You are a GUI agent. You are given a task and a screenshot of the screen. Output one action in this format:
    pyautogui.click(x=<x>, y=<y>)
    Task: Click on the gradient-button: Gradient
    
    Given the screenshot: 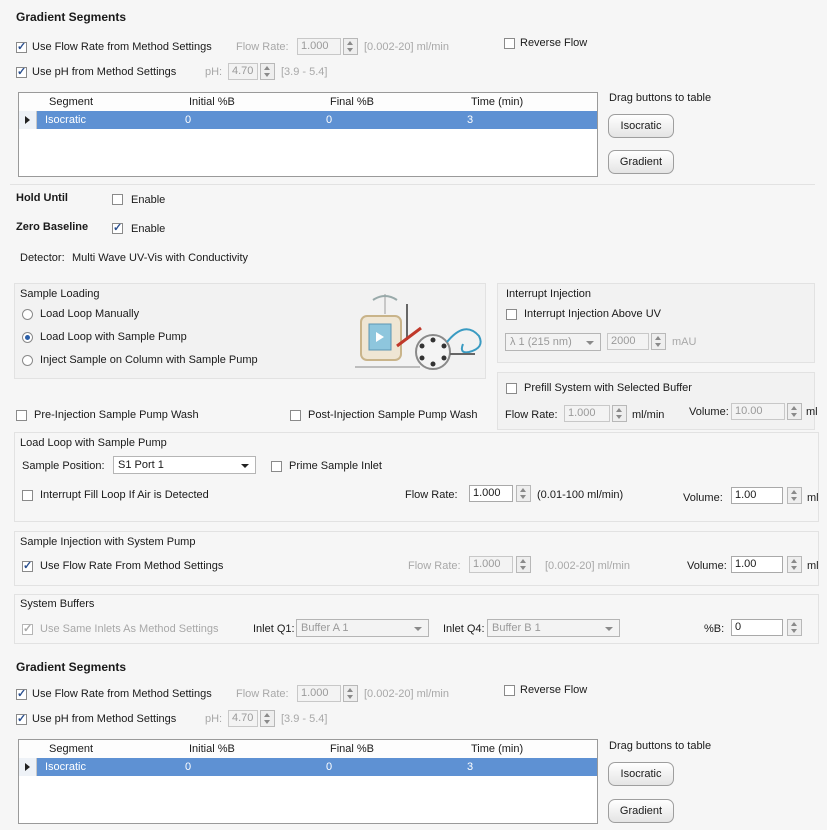 What is the action you would take?
    pyautogui.click(x=641, y=162)
    